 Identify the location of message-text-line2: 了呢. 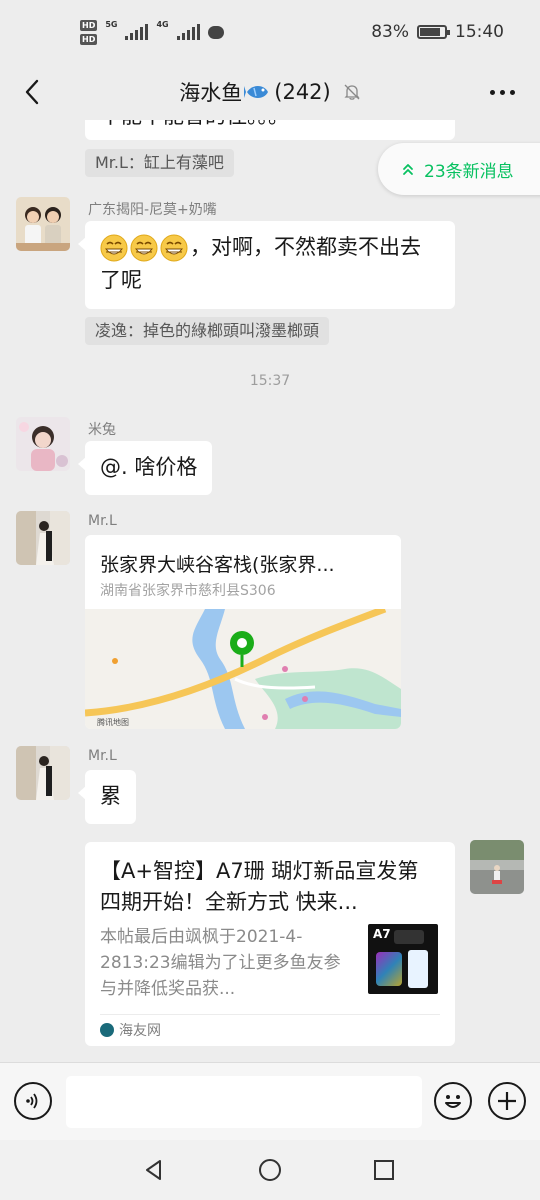
(121, 280).